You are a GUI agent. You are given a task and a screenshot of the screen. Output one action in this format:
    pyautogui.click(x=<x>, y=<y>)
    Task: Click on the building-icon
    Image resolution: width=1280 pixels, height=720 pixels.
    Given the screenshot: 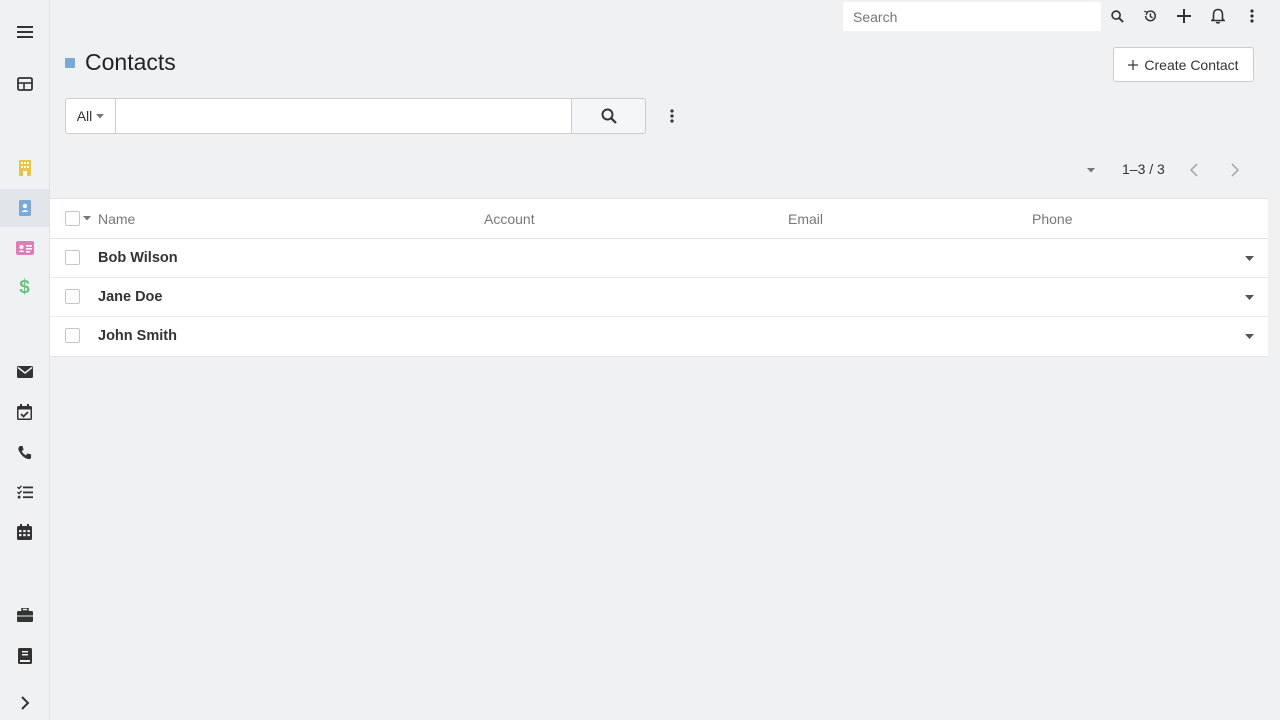 What is the action you would take?
    pyautogui.click(x=25, y=168)
    